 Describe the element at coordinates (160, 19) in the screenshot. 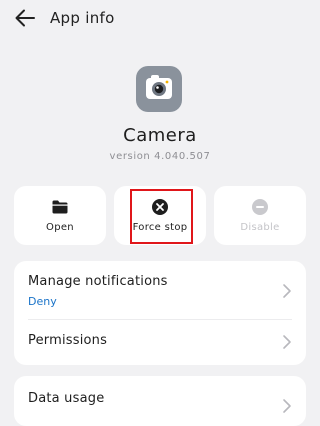

I see `top-app-bar: App info` at that location.